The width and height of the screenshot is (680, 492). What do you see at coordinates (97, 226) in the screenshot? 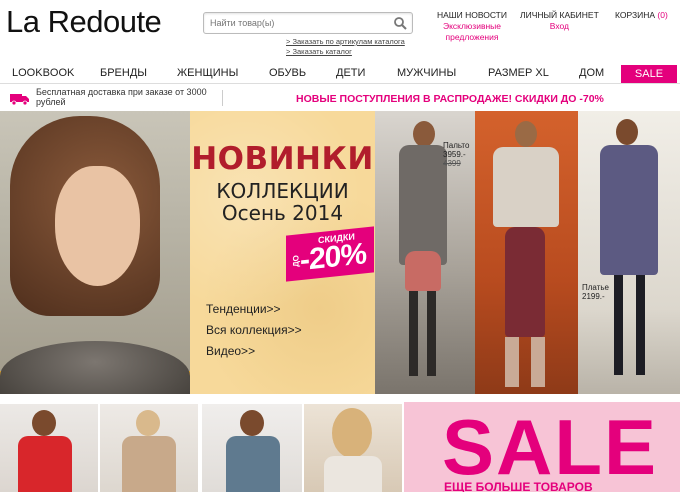
I see `model-face` at bounding box center [97, 226].